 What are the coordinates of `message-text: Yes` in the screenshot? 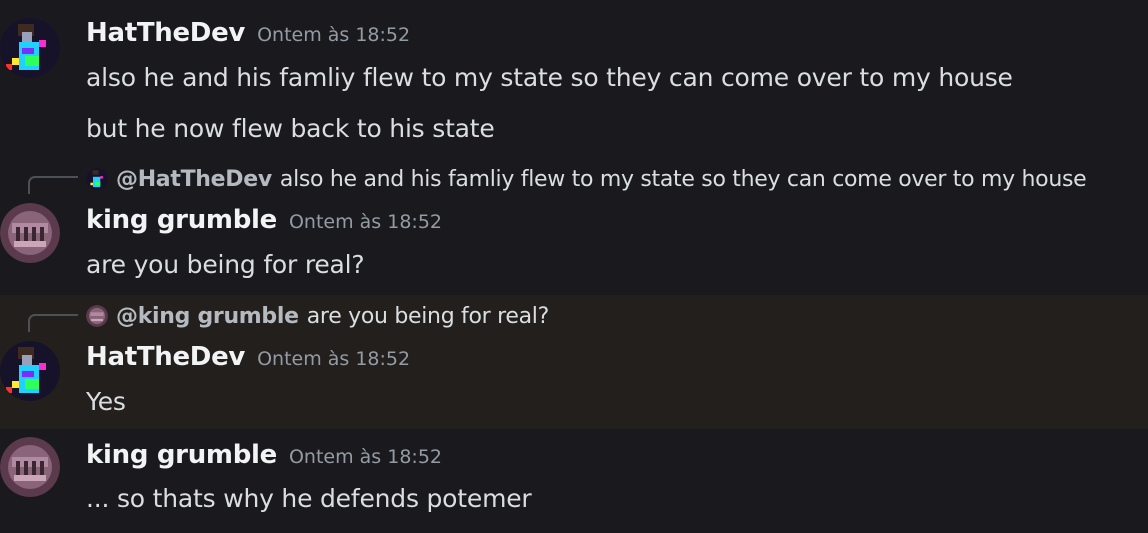 It's located at (106, 401).